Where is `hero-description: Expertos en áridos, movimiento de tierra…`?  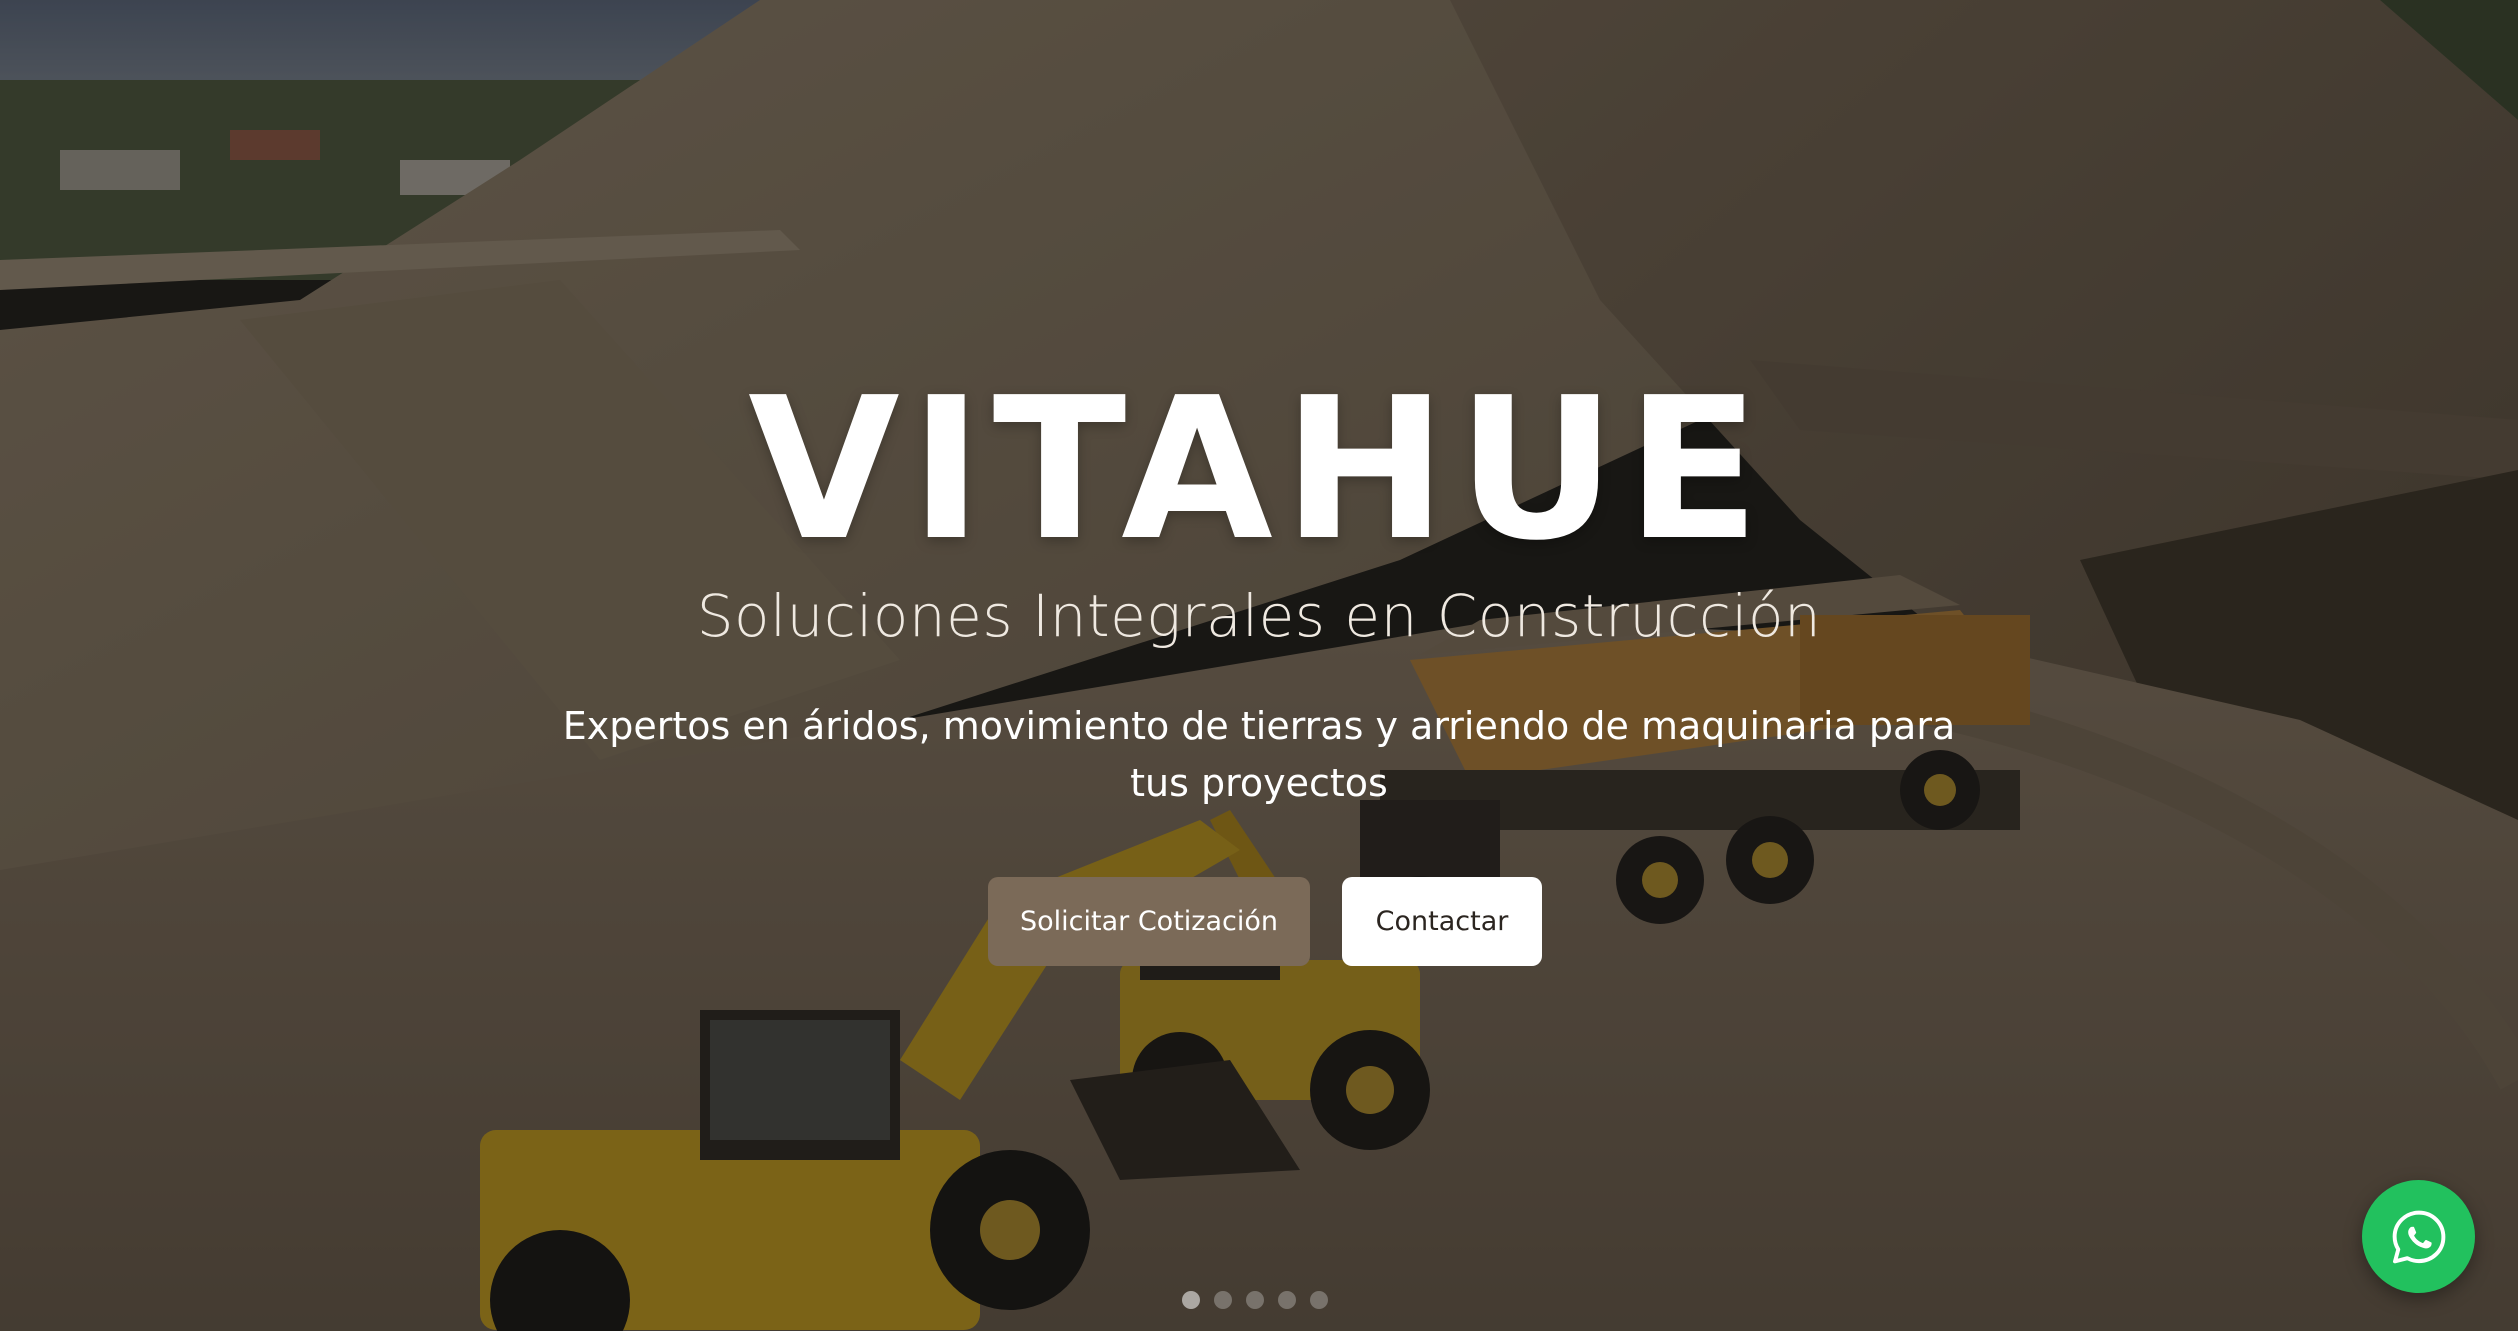
hero-description: Expertos en áridos, movimiento de tierra… is located at coordinates (1259, 754).